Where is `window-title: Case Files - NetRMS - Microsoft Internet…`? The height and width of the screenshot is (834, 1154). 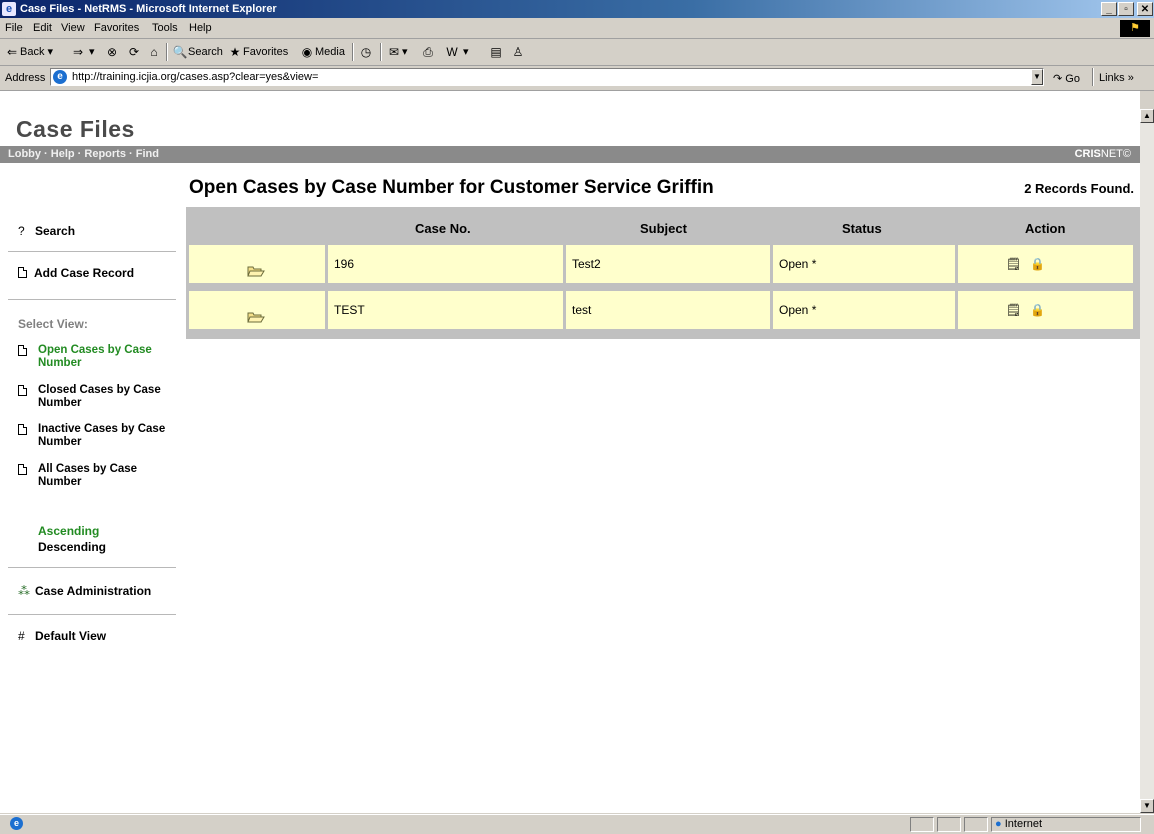
window-title: Case Files - NetRMS - Microsoft Internet… is located at coordinates (148, 9).